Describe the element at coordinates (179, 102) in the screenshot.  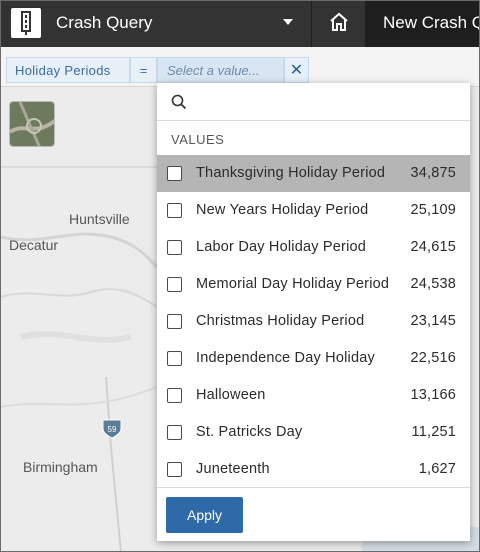
I see `search-icon` at that location.